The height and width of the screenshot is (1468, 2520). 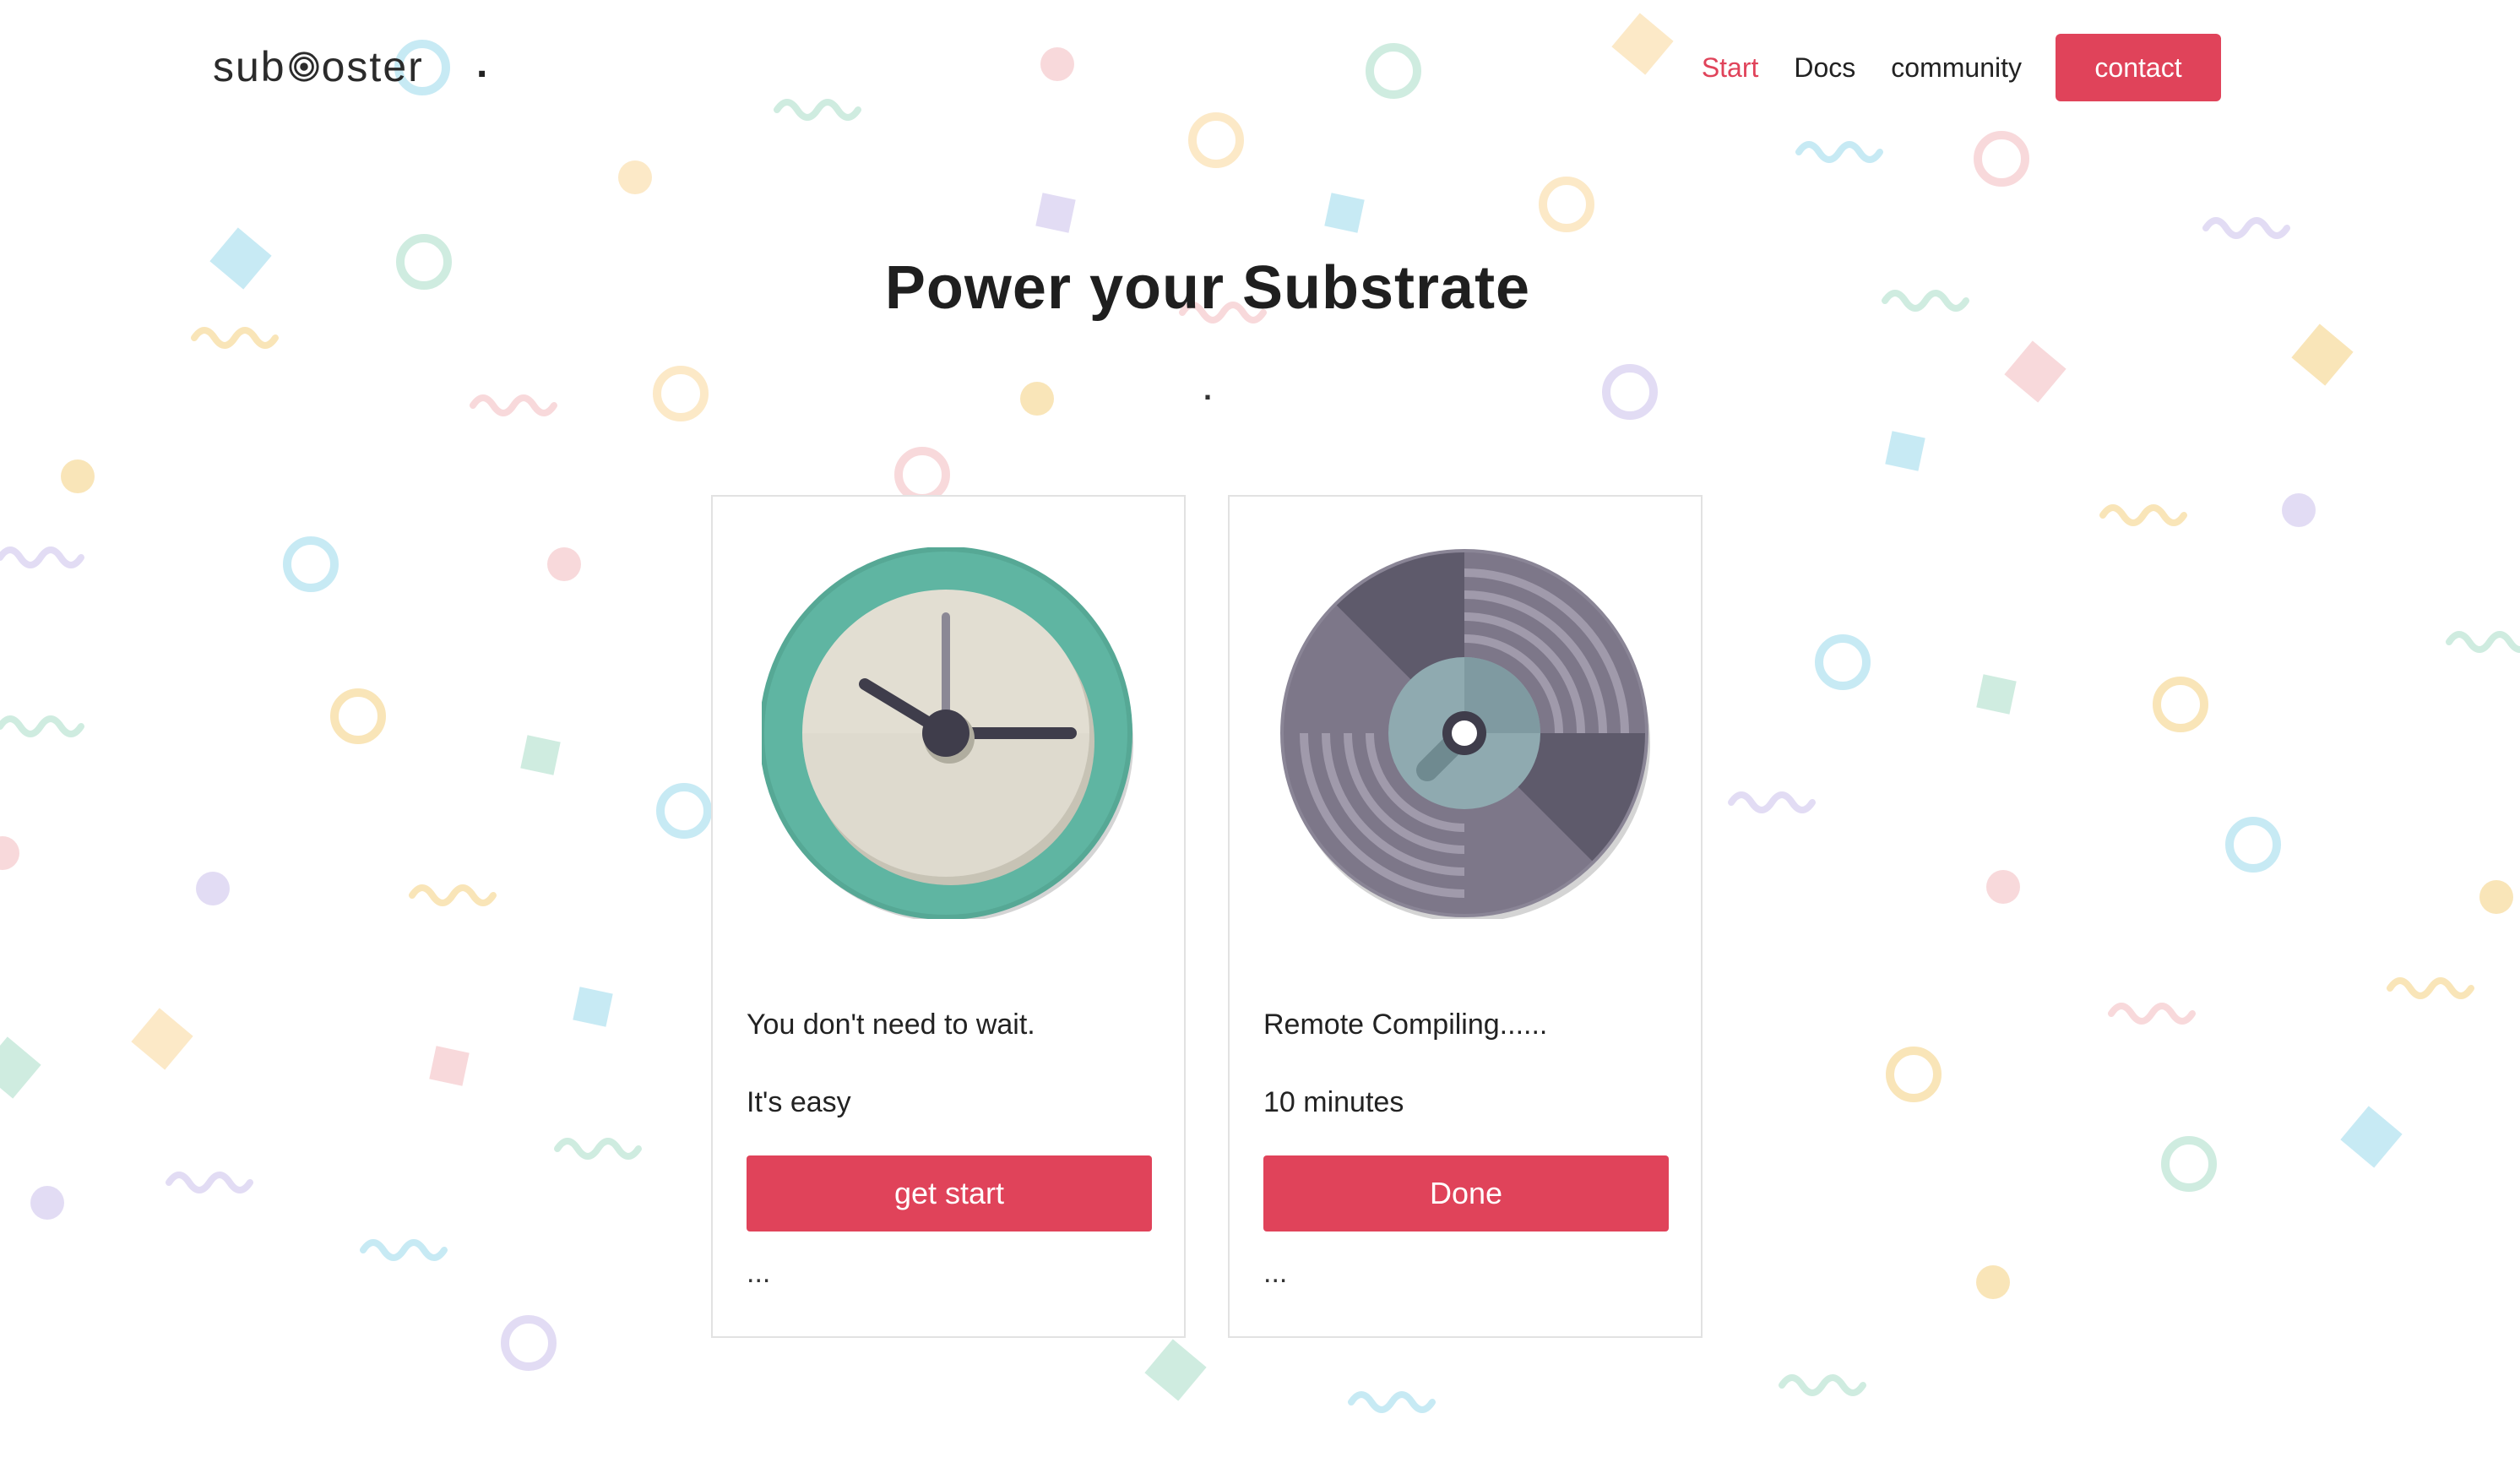 I want to click on clock-icon, so click(x=948, y=733).